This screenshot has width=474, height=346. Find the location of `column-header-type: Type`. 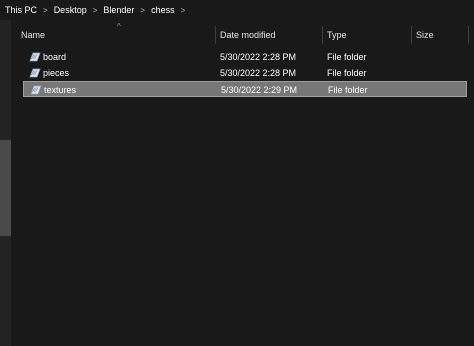

column-header-type: Type is located at coordinates (366, 35).